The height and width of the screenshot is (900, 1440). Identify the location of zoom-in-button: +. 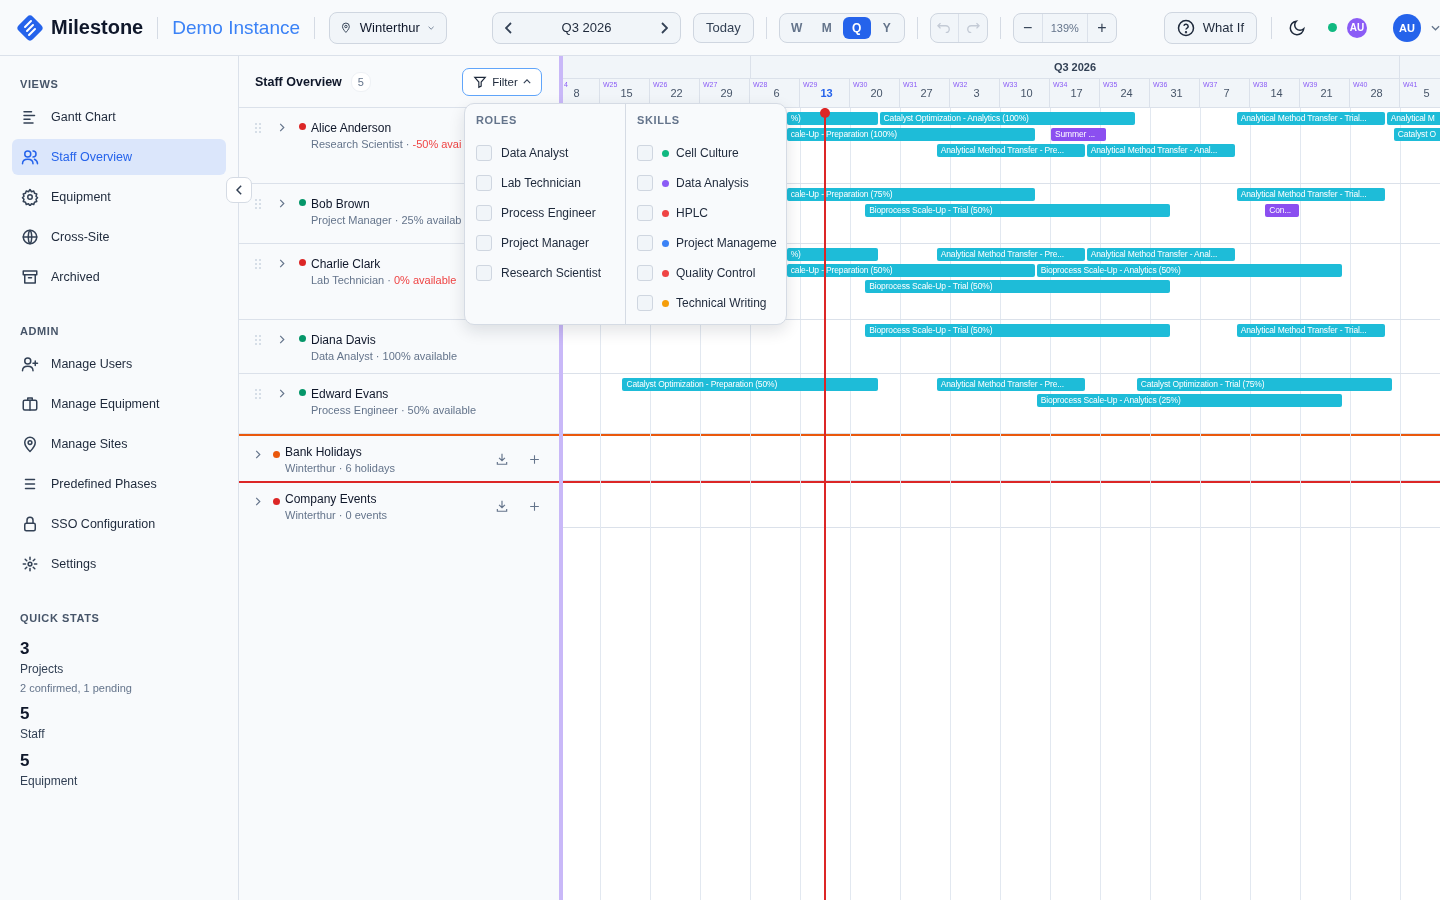
(1101, 27).